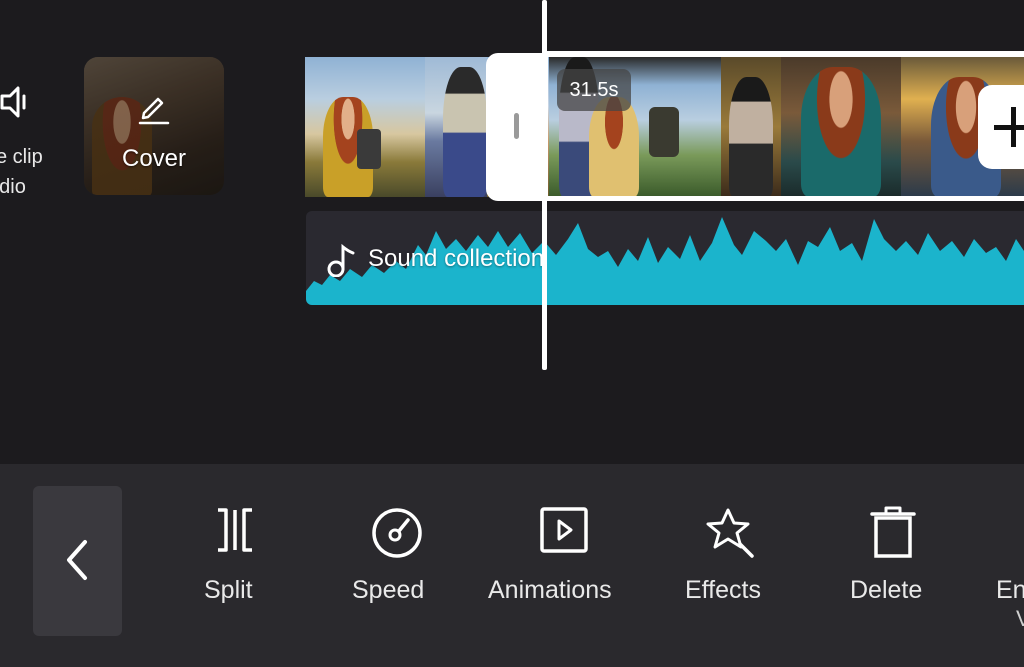 This screenshot has height=667, width=1024. I want to click on split-label: Split, so click(228, 590).